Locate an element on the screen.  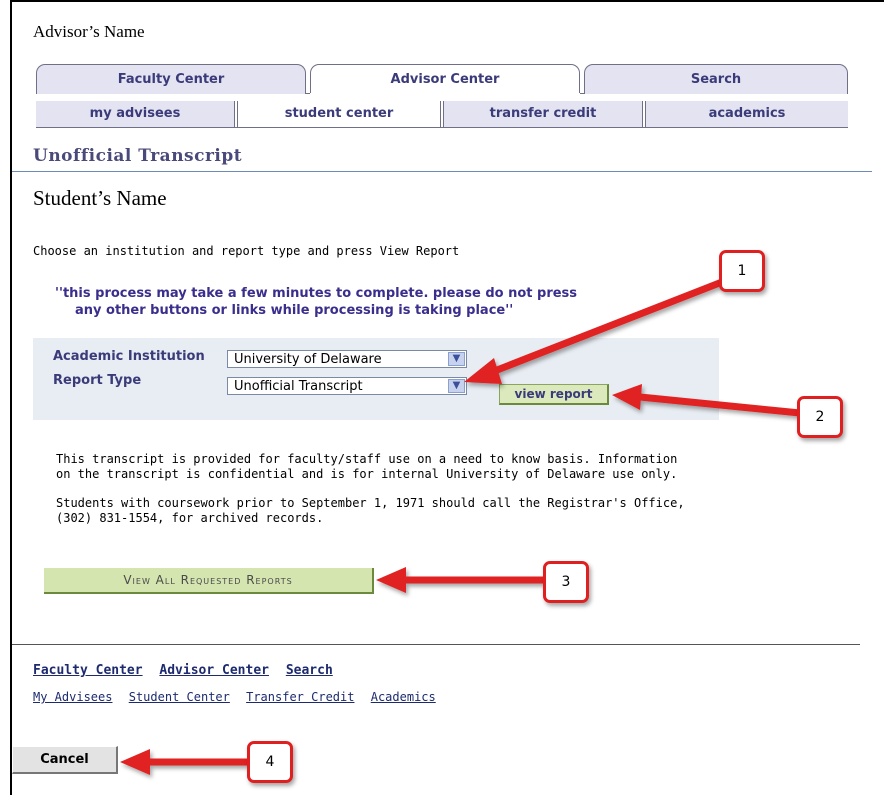
callout-2: 2 is located at coordinates (820, 417).